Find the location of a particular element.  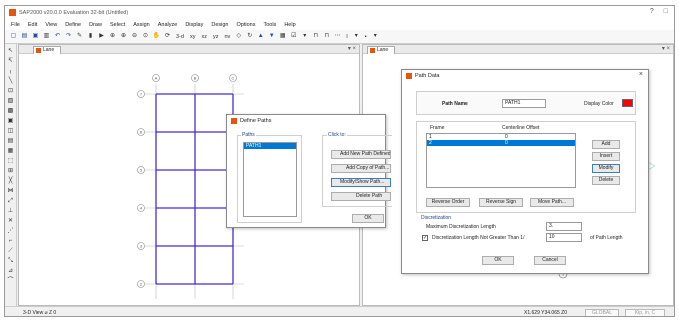

zoom-previous-icon: ⊙ is located at coordinates (145, 36).